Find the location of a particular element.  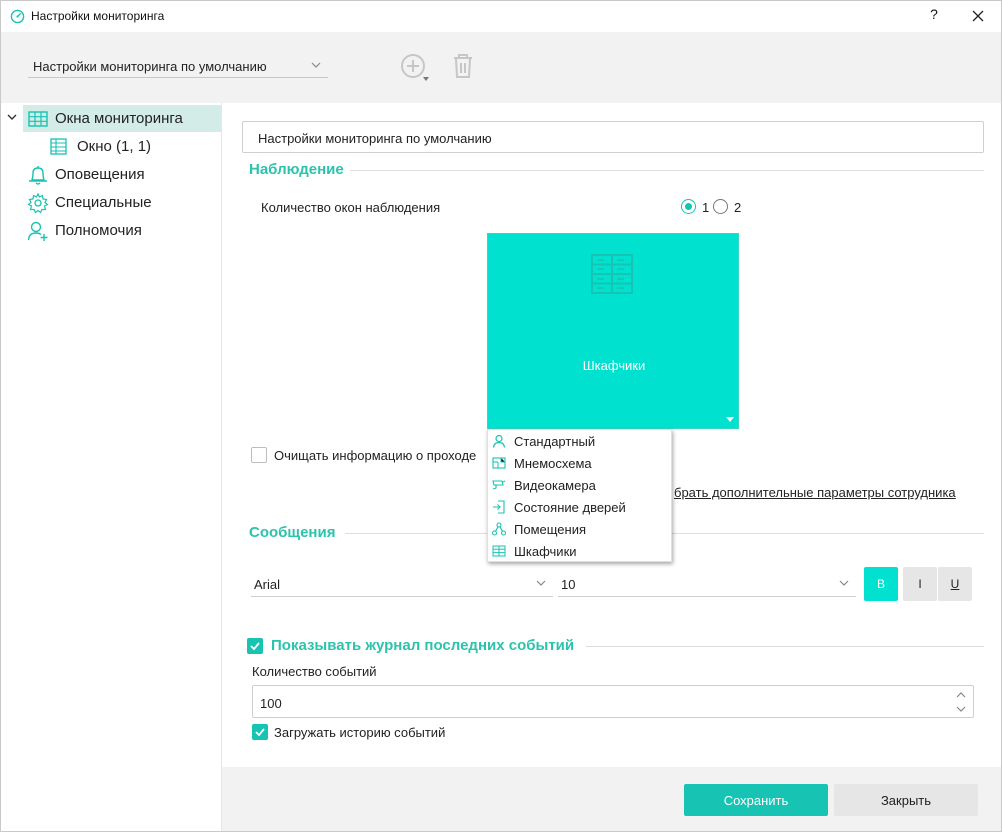

sidebar-item-notifications: Оповещения is located at coordinates (124, 174).